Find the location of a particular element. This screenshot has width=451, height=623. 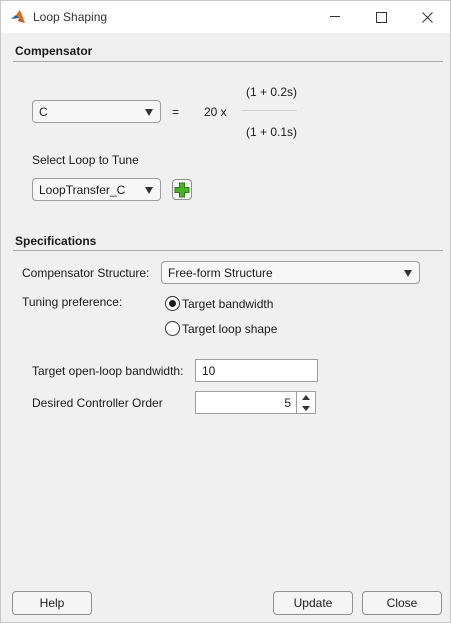

stepper-up-icon is located at coordinates (306, 397).